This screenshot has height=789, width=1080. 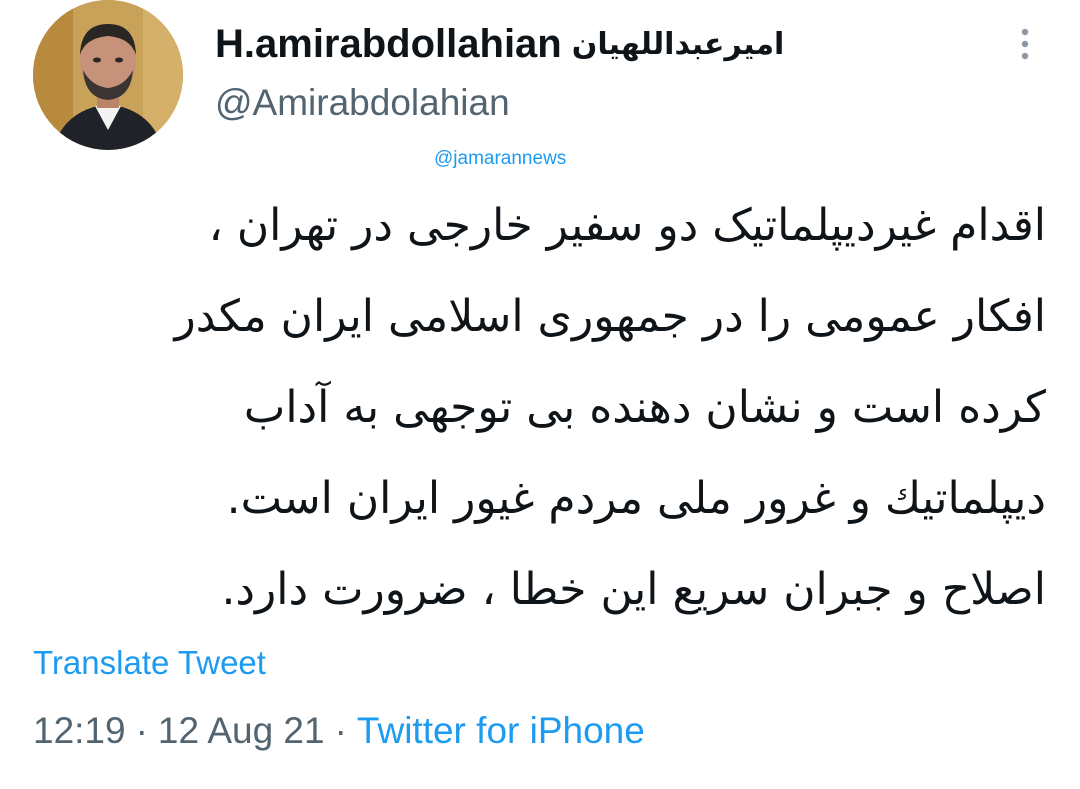 What do you see at coordinates (241, 731) in the screenshot?
I see `tweet-date: 12 Aug 21` at bounding box center [241, 731].